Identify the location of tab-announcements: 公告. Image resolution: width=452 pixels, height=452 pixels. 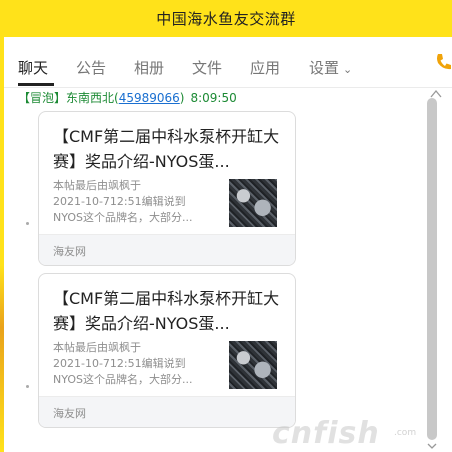
(91, 67).